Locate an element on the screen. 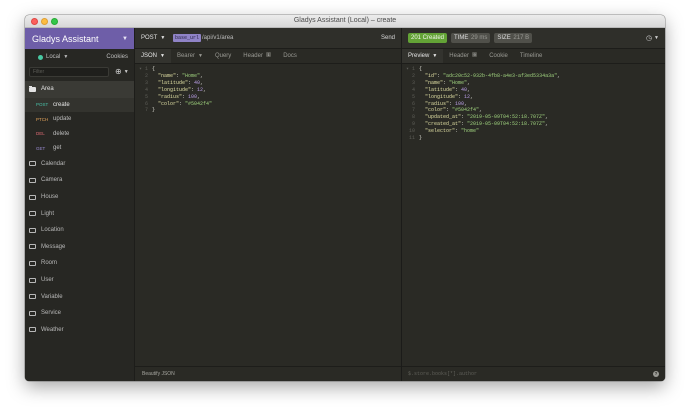 The width and height of the screenshot is (690, 414). size-label: SIZE is located at coordinates (504, 38).